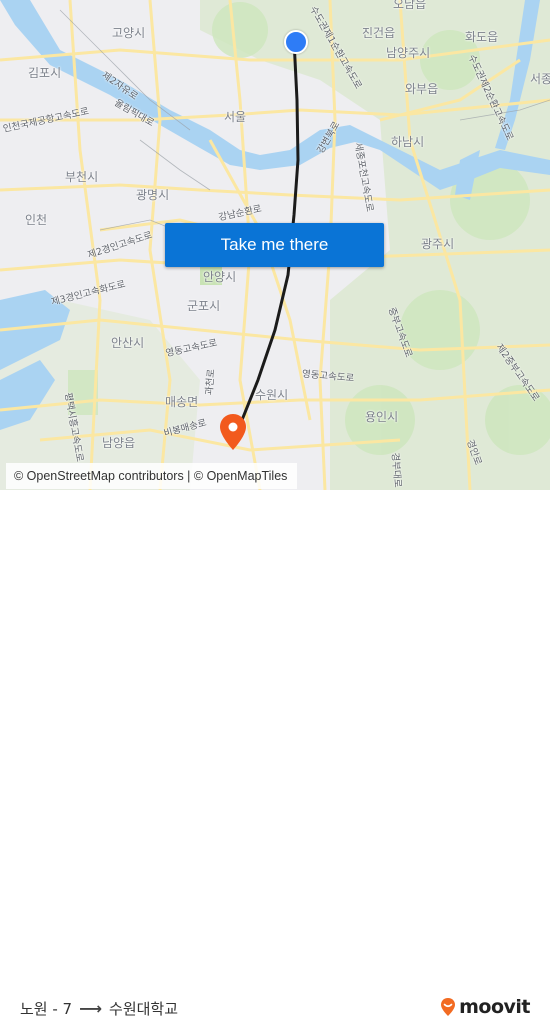 This screenshot has height=1019, width=550. Describe the element at coordinates (220, 277) in the screenshot. I see `label-anyang: 안양시` at that location.